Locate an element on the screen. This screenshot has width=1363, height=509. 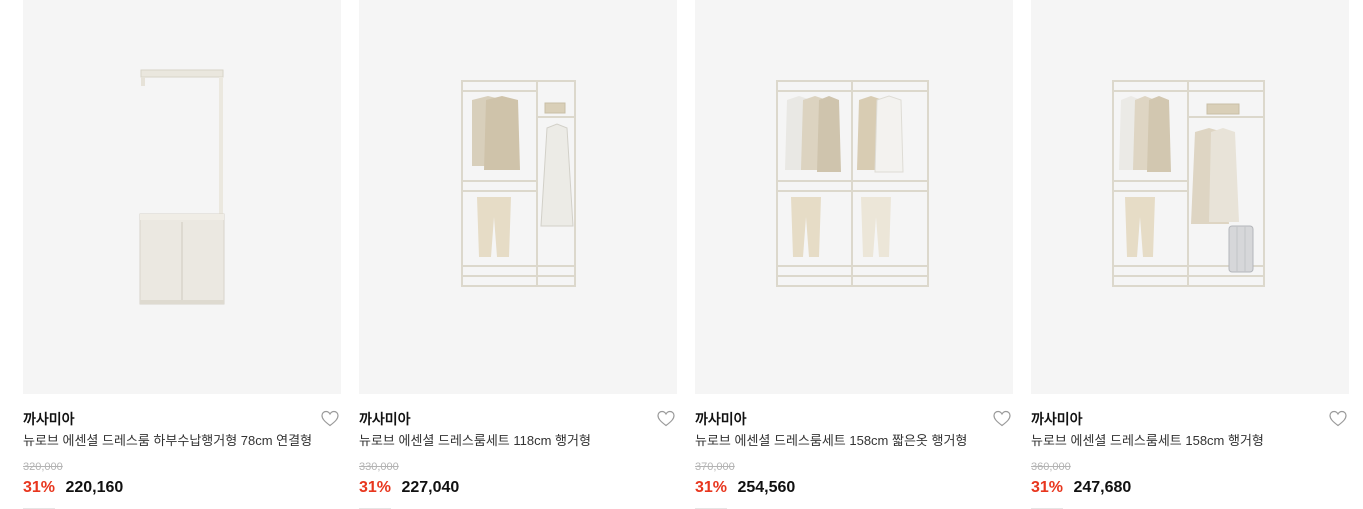
original-price: 320,000 is located at coordinates (43, 467).